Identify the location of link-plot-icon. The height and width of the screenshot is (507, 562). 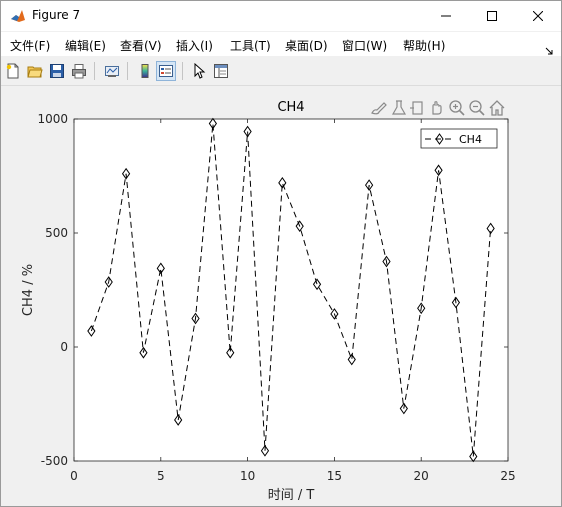
(112, 71).